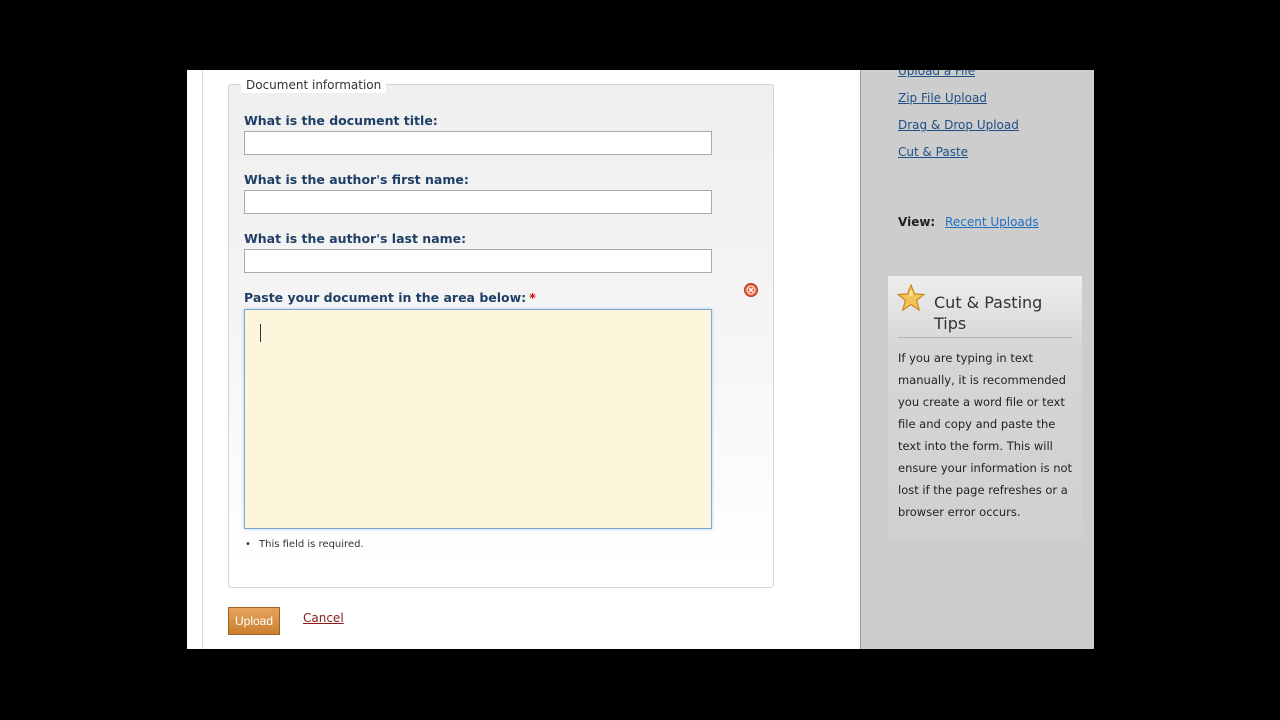 This screenshot has height=720, width=1280. What do you see at coordinates (911, 299) in the screenshot?
I see `star-icon` at bounding box center [911, 299].